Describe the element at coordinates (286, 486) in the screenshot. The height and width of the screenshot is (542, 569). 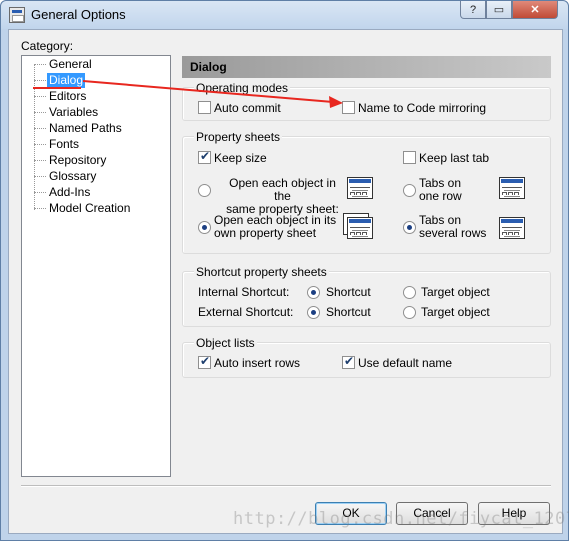
I see `footer-separator` at that location.